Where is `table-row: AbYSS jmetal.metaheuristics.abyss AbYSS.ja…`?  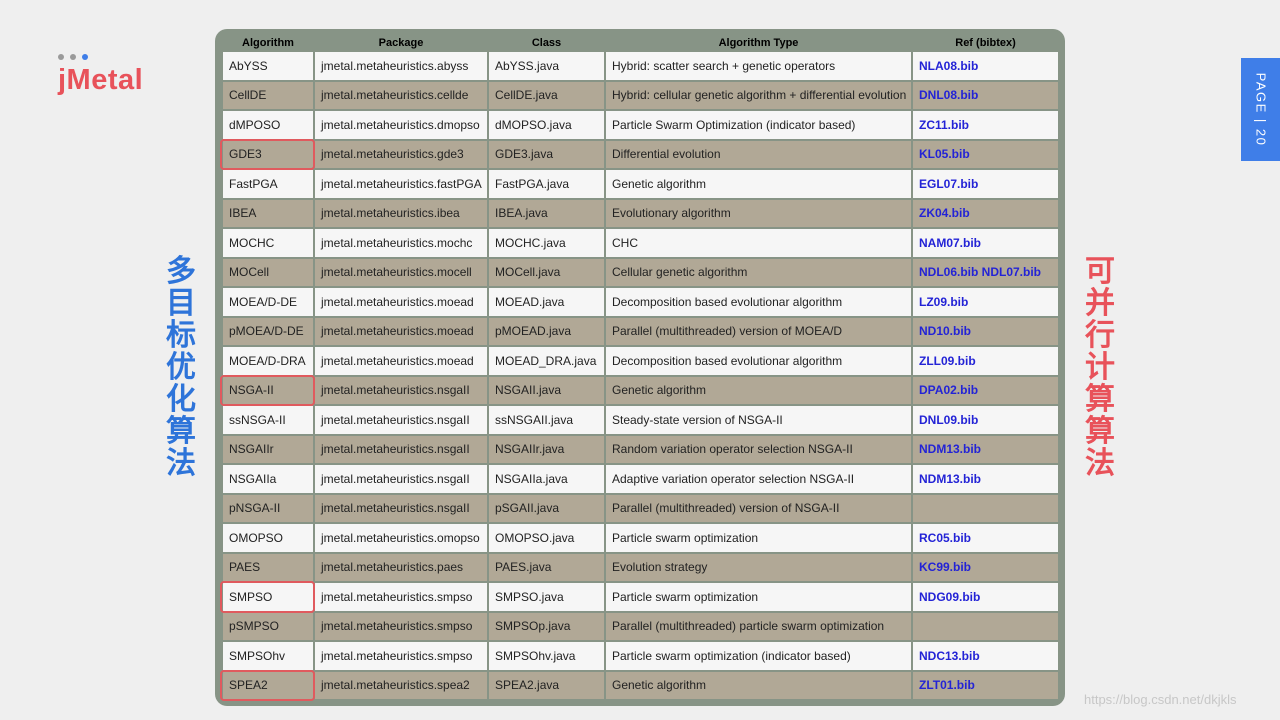
table-row: AbYSS jmetal.metaheuristics.abyss AbYSS.ja… is located at coordinates (640, 66).